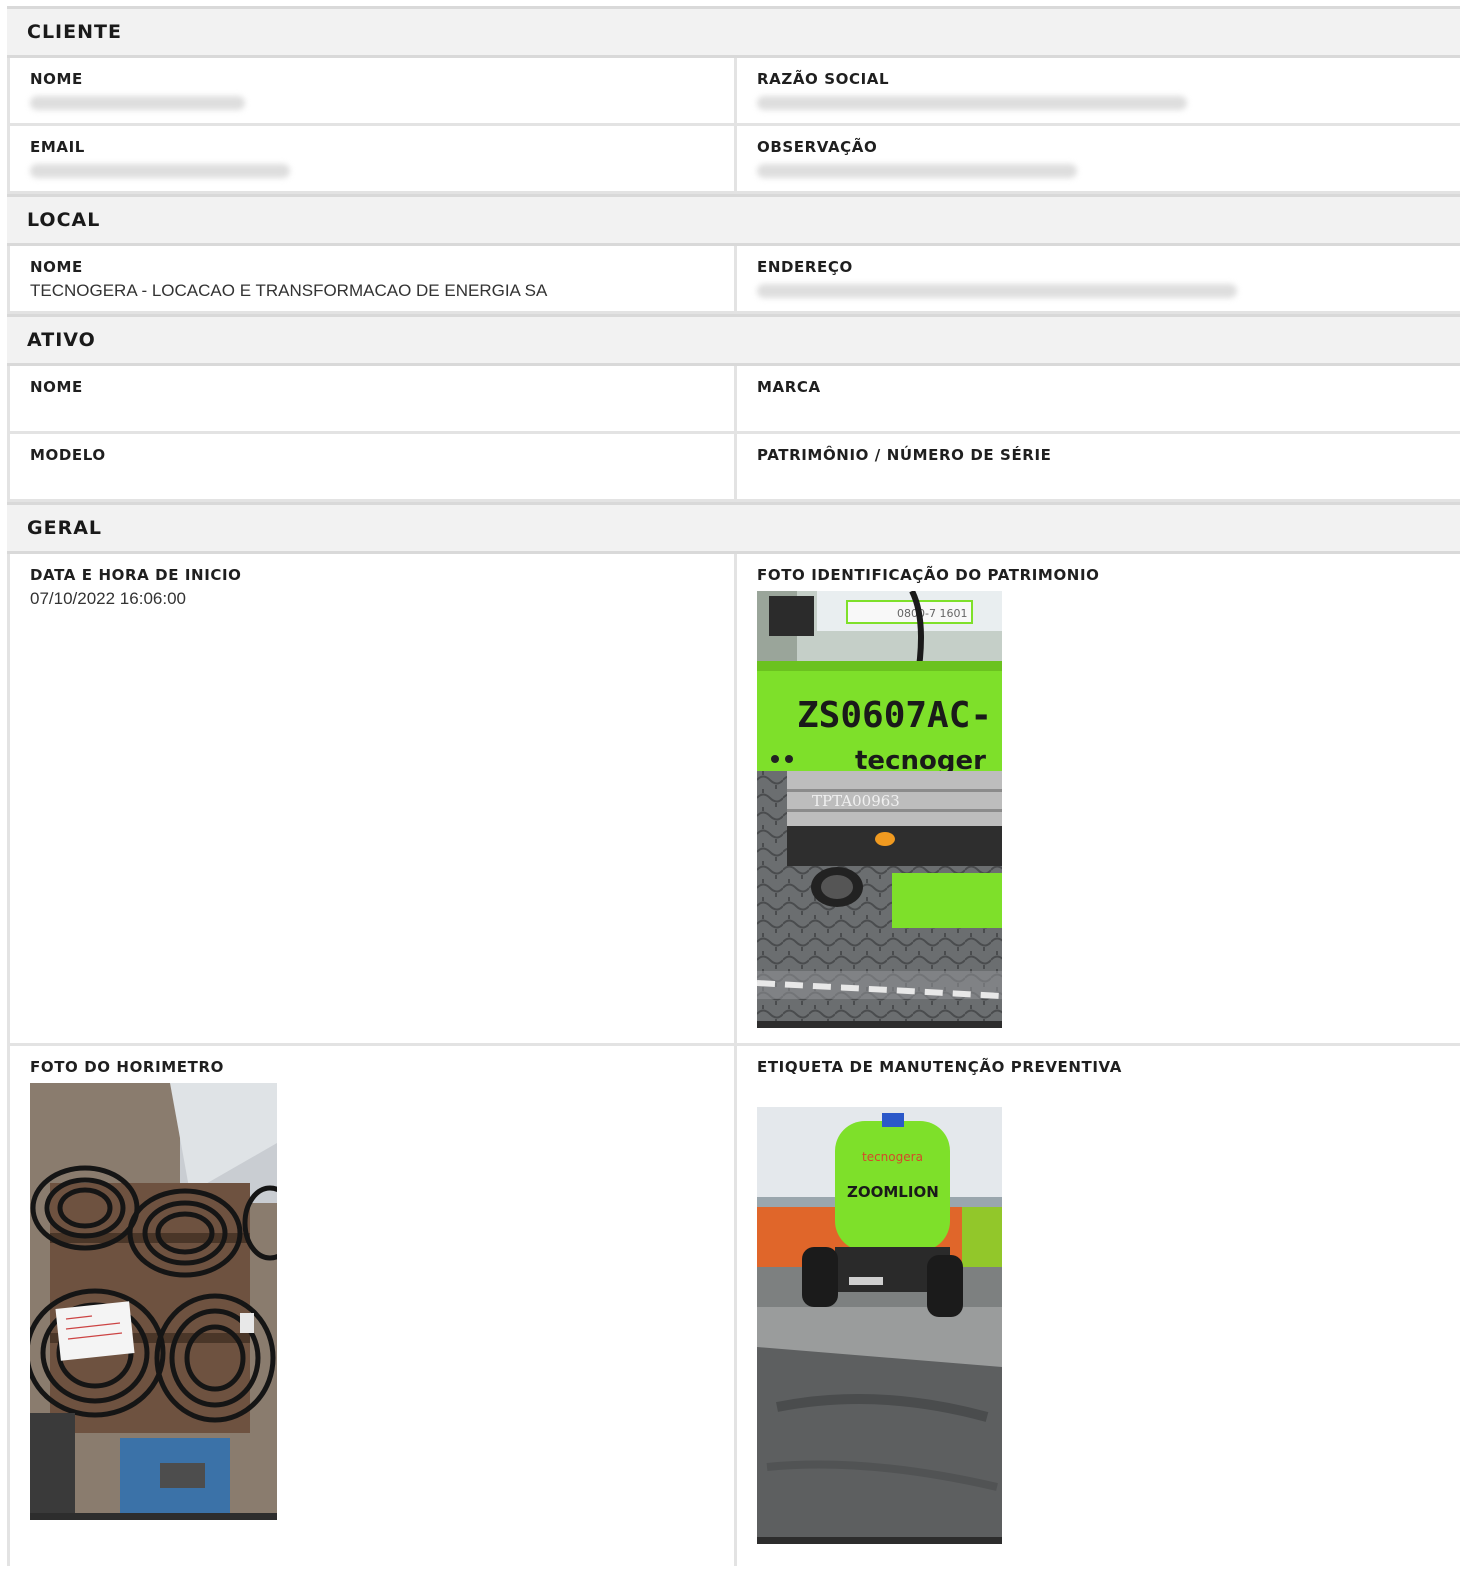 This screenshot has width=1471, height=1580. What do you see at coordinates (136, 575) in the screenshot?
I see `field-label: DATA E HORA DE INICIO` at bounding box center [136, 575].